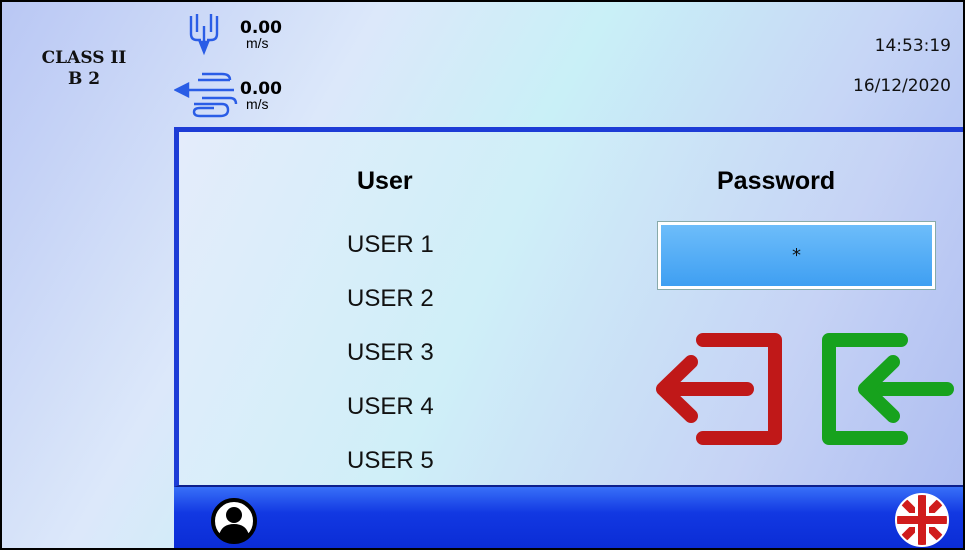 Image resolution: width=965 pixels, height=550 pixels. What do you see at coordinates (385, 181) in the screenshot?
I see `user-column-title: User` at bounding box center [385, 181].